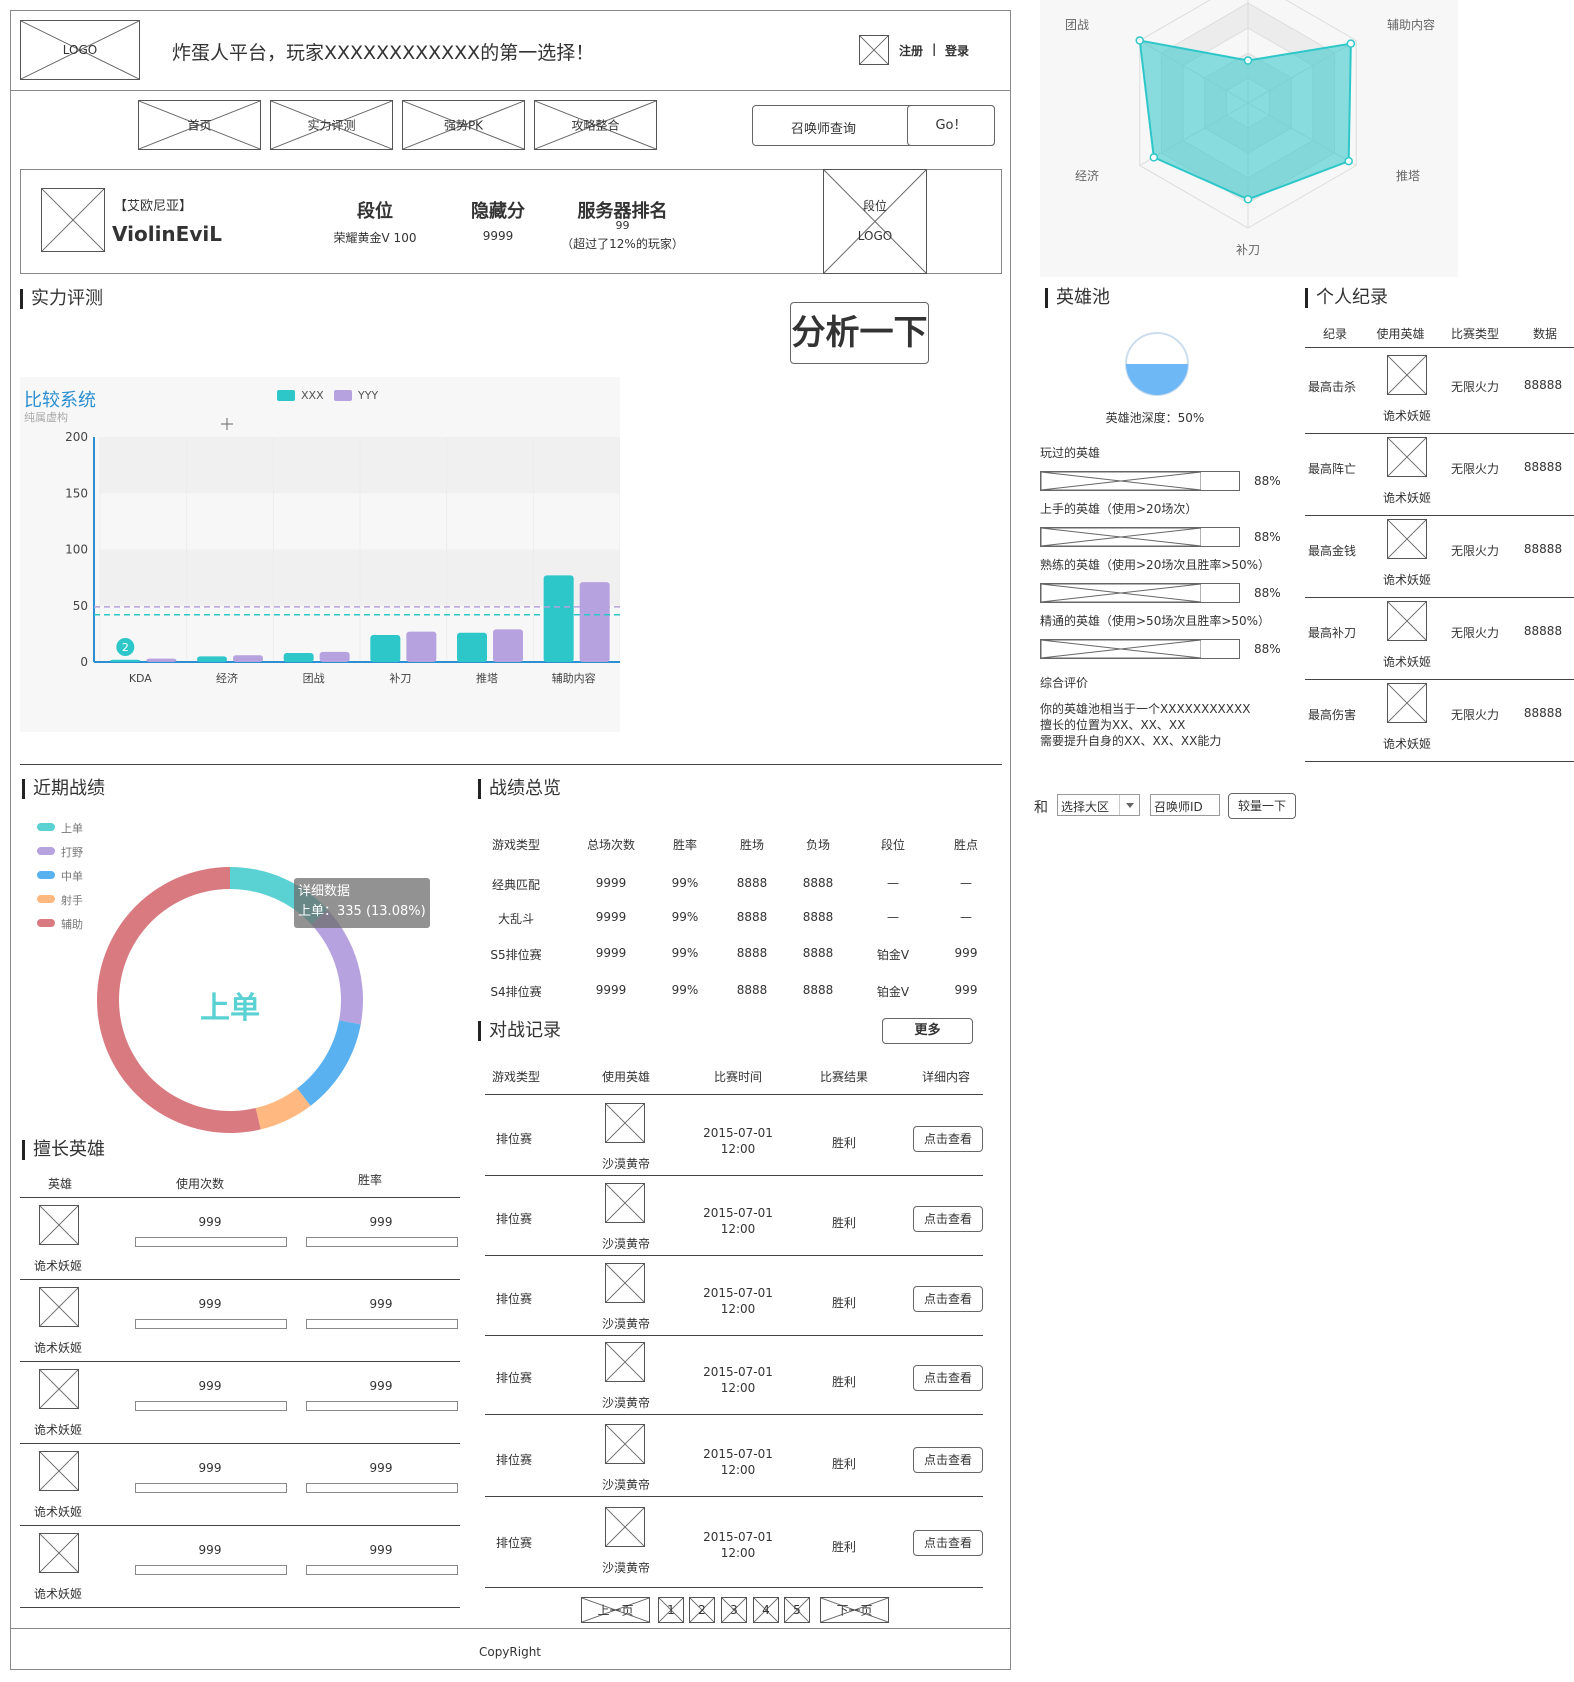 This screenshot has width=1574, height=1682. What do you see at coordinates (1155, 565) in the screenshot?
I see `pool-level-skilled-label: 熟练的英雄（使用>20场次且胜率>50%）` at bounding box center [1155, 565].